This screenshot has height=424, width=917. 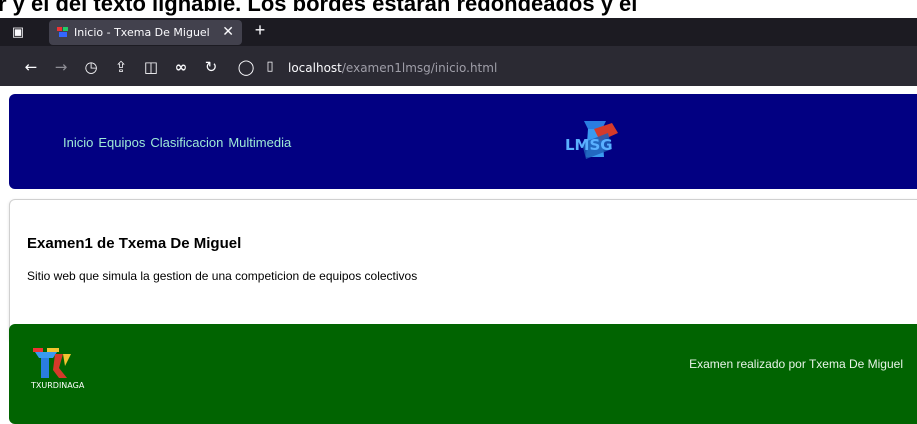 What do you see at coordinates (57, 385) in the screenshot?
I see `svg-text: TXURDINAGA` at bounding box center [57, 385].